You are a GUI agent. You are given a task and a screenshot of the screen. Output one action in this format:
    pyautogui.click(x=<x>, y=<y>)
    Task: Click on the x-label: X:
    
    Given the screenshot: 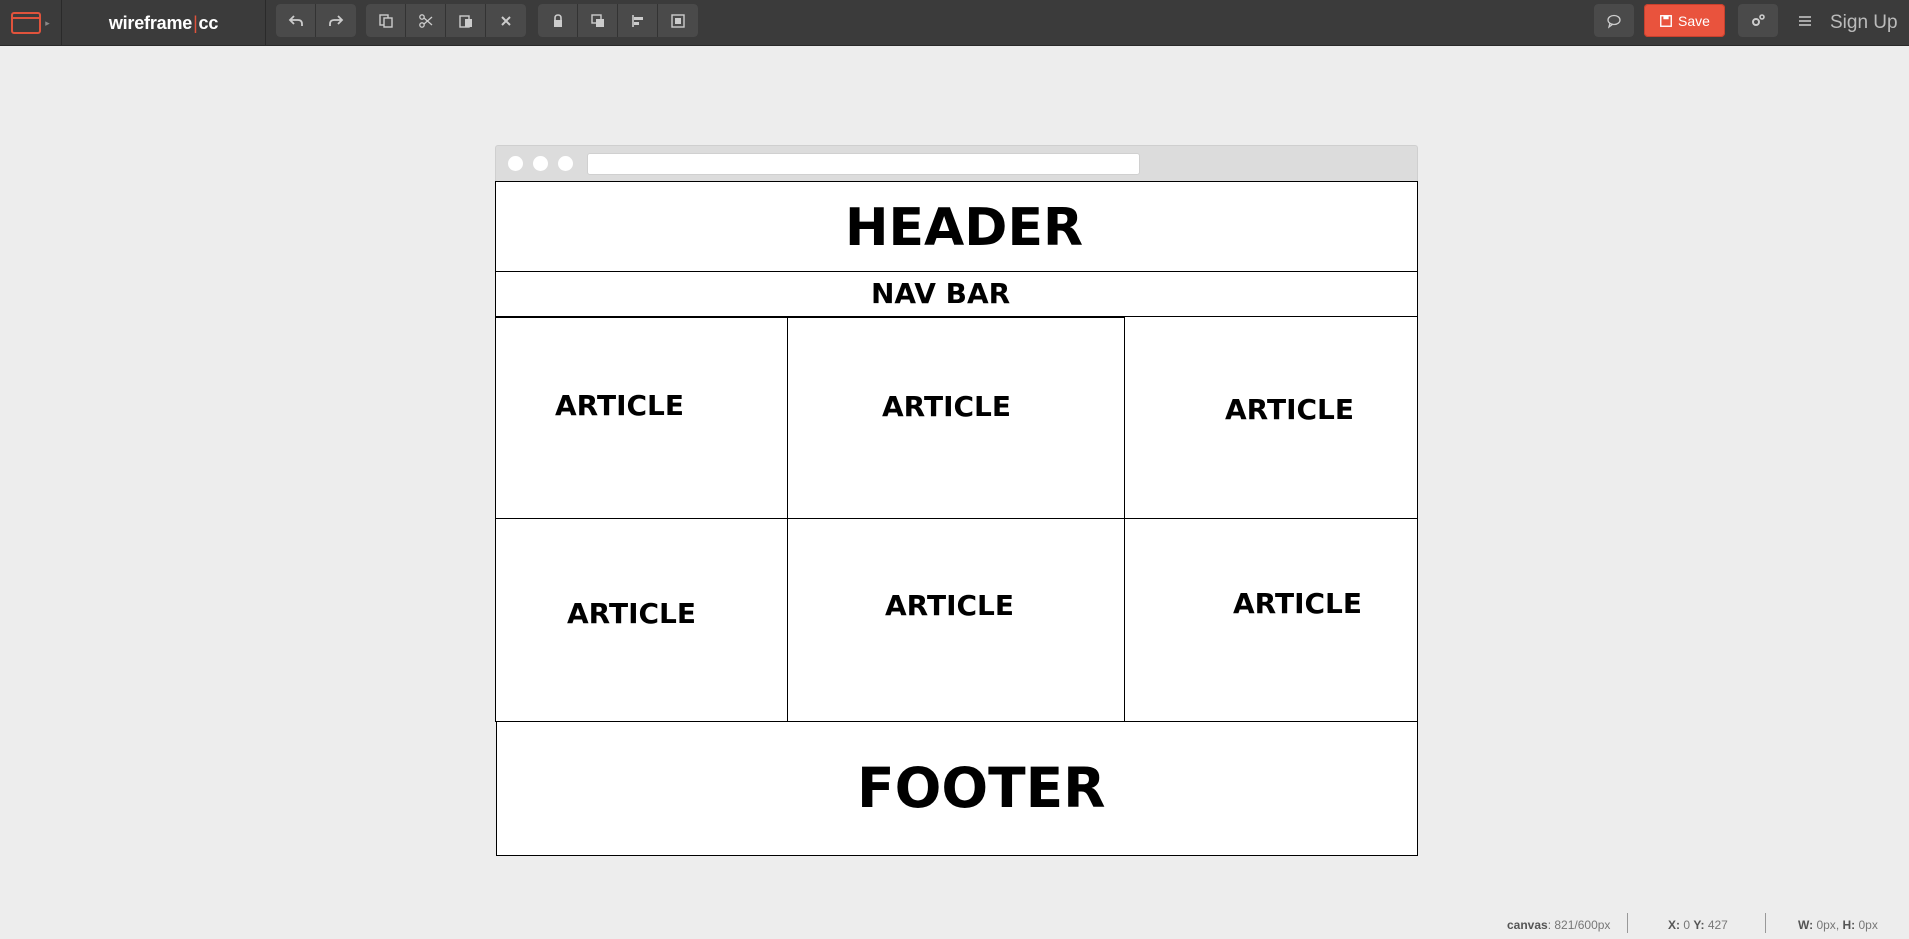 What is the action you would take?
    pyautogui.click(x=1674, y=925)
    